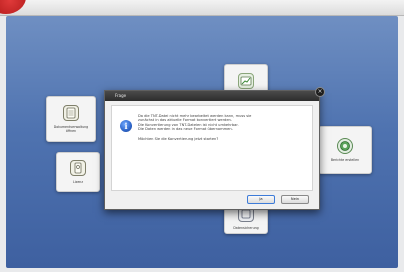 The width and height of the screenshot is (404, 272). Describe the element at coordinates (345, 146) in the screenshot. I see `backup-icon` at that location.